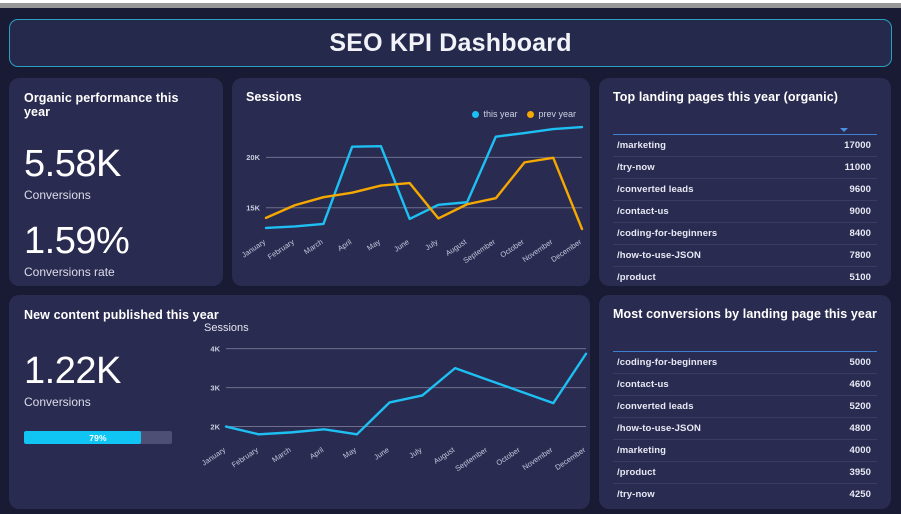 The image size is (901, 514). I want to click on dashboard-title-banner: SEO KPI Dashboard, so click(450, 43).